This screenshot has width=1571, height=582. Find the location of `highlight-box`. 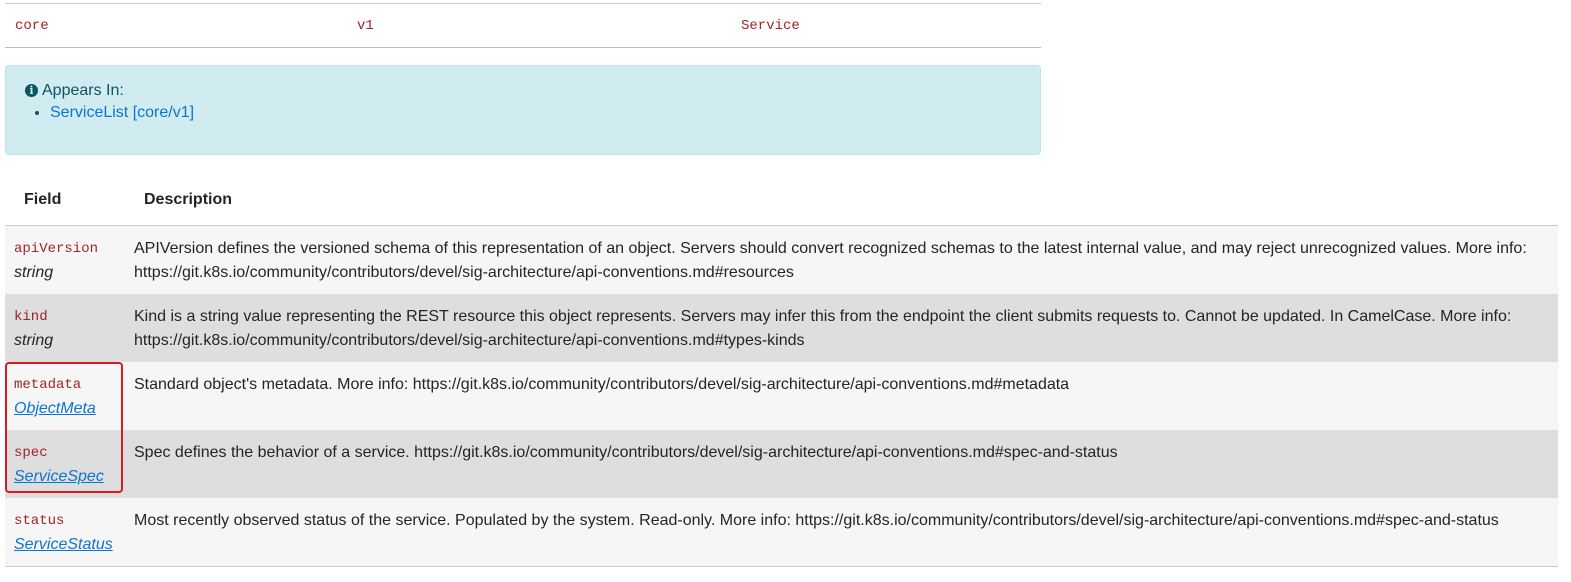

highlight-box is located at coordinates (64, 427).